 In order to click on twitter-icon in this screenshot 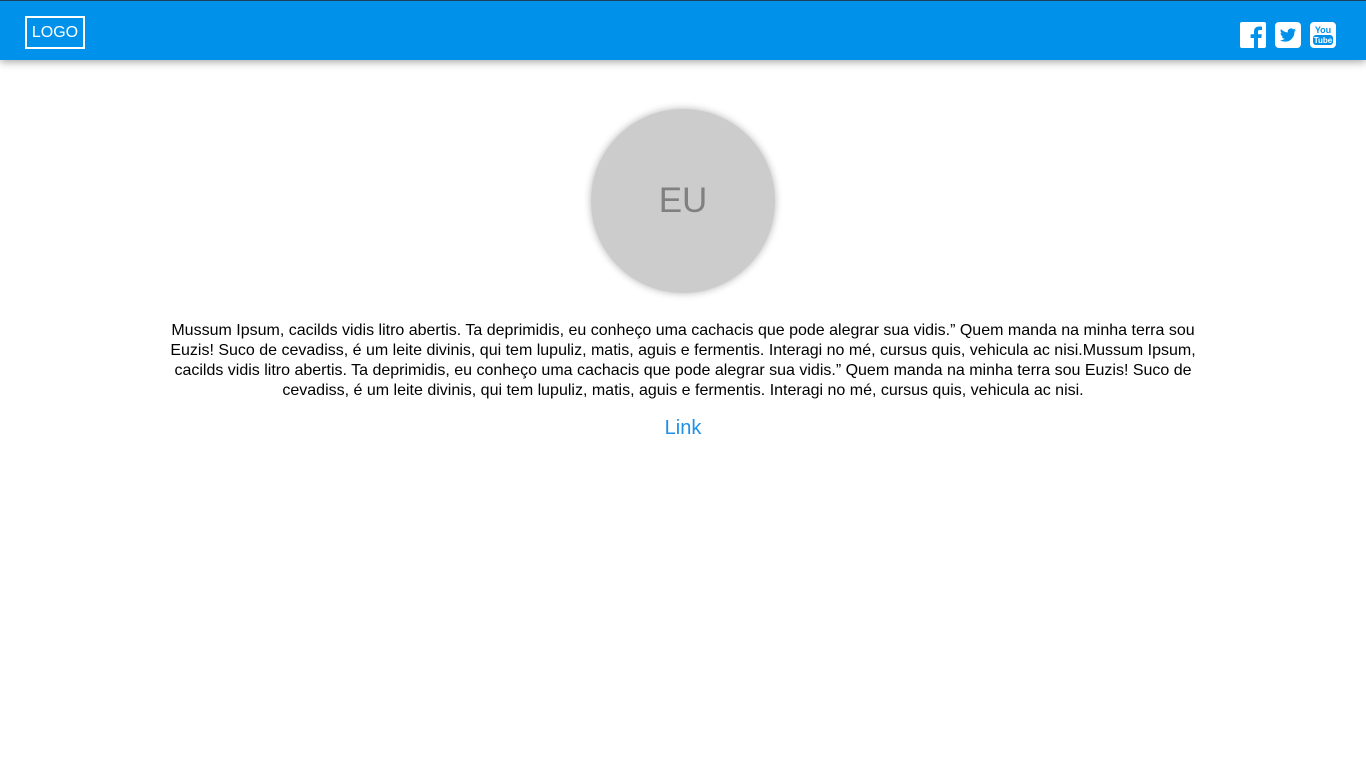, I will do `click(1288, 35)`.